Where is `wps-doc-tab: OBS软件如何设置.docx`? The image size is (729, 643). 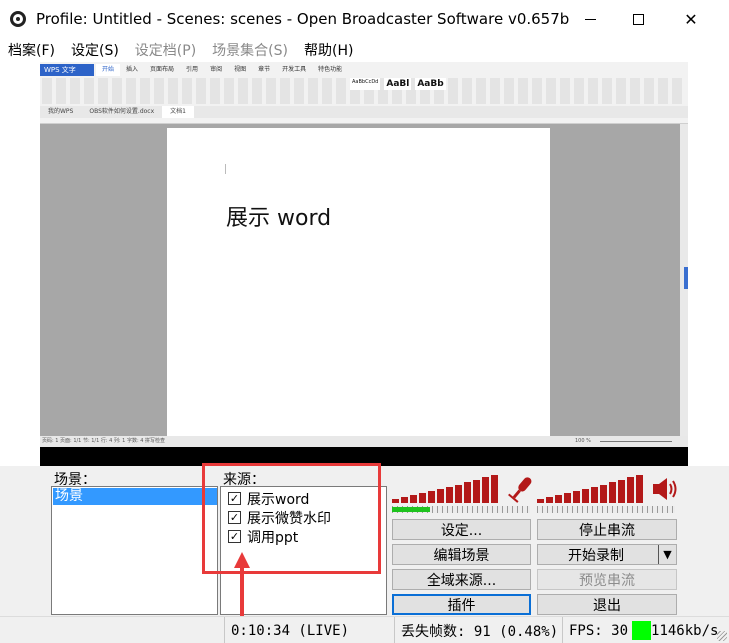
wps-doc-tab: OBS软件如何设置.docx is located at coordinates (122, 111).